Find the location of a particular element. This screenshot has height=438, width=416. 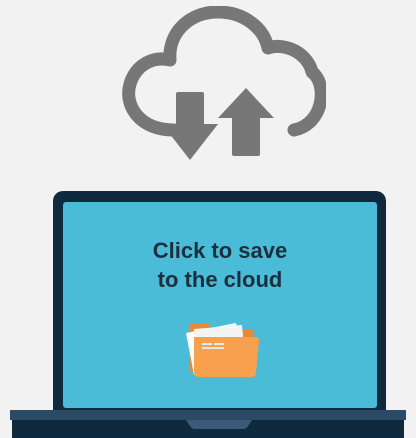

label-line-2: to the cloud is located at coordinates (220, 279).